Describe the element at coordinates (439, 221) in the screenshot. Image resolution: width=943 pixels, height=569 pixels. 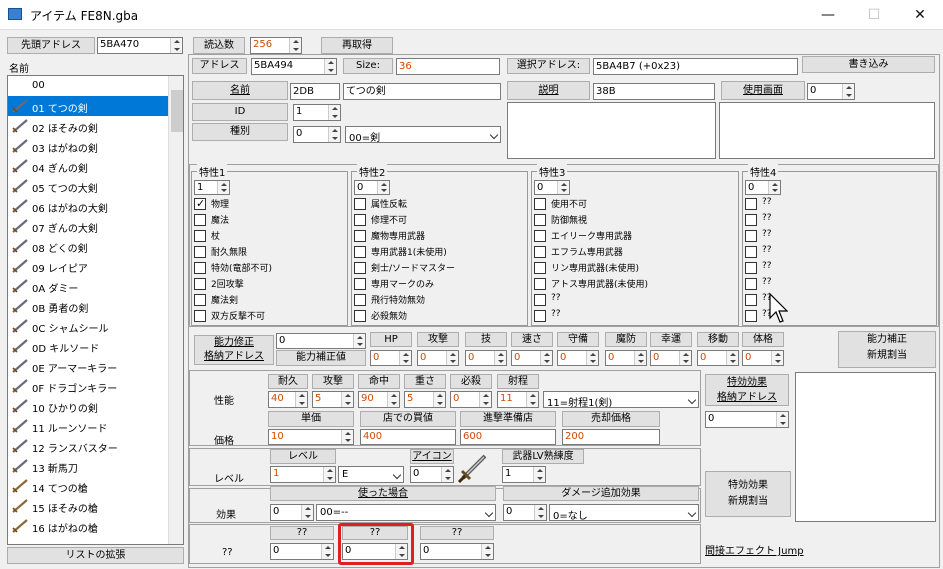
I see `trait-checkbox-row: 修理不可` at that location.